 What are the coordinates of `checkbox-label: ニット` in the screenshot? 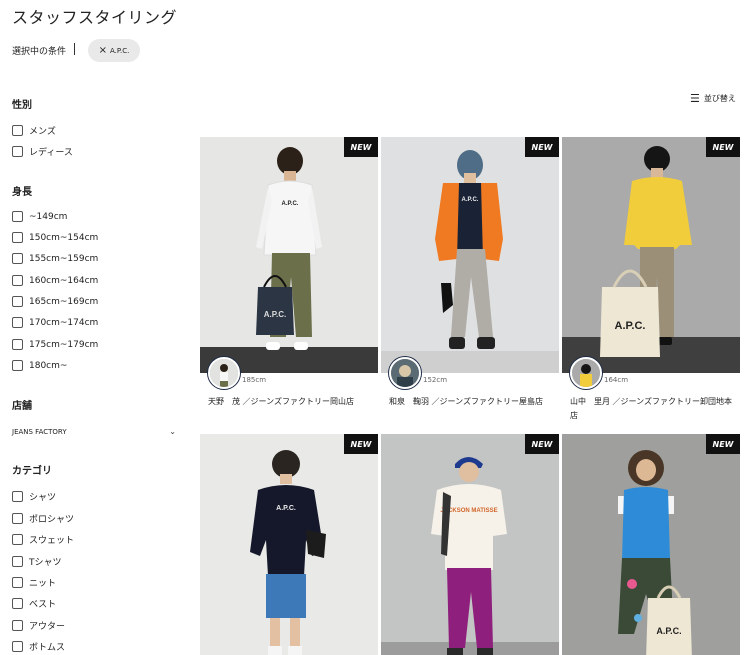 It's located at (43, 584).